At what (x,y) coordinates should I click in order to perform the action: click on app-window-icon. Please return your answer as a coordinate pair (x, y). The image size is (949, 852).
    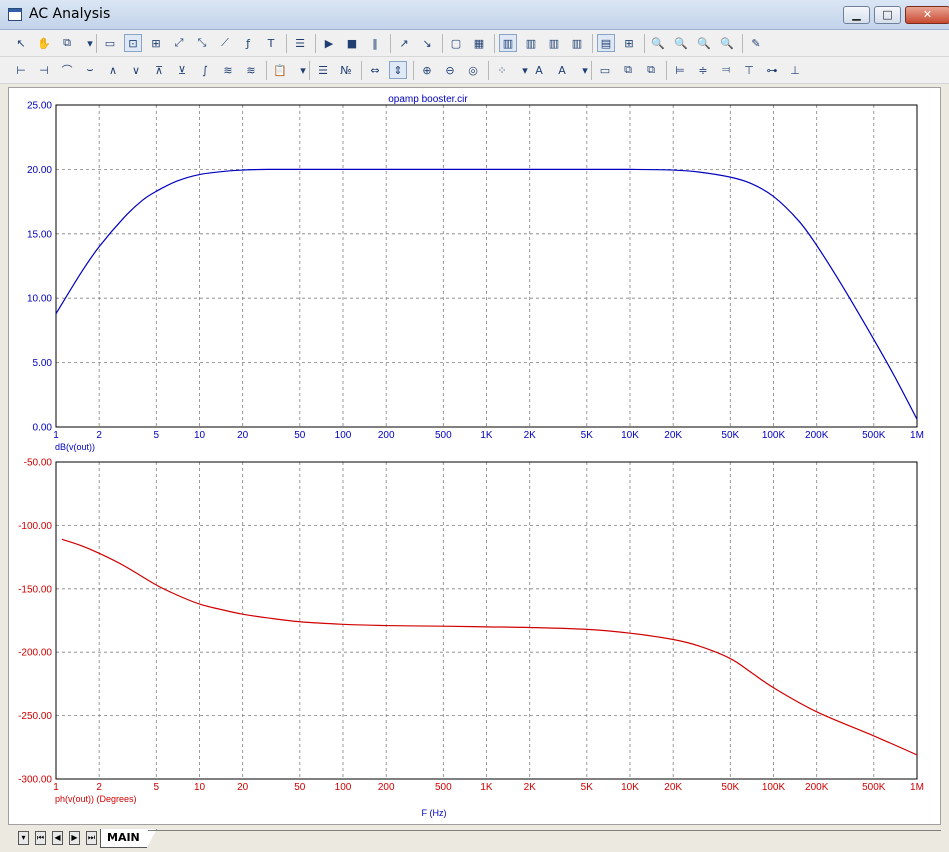
    Looking at the image, I should click on (15, 14).